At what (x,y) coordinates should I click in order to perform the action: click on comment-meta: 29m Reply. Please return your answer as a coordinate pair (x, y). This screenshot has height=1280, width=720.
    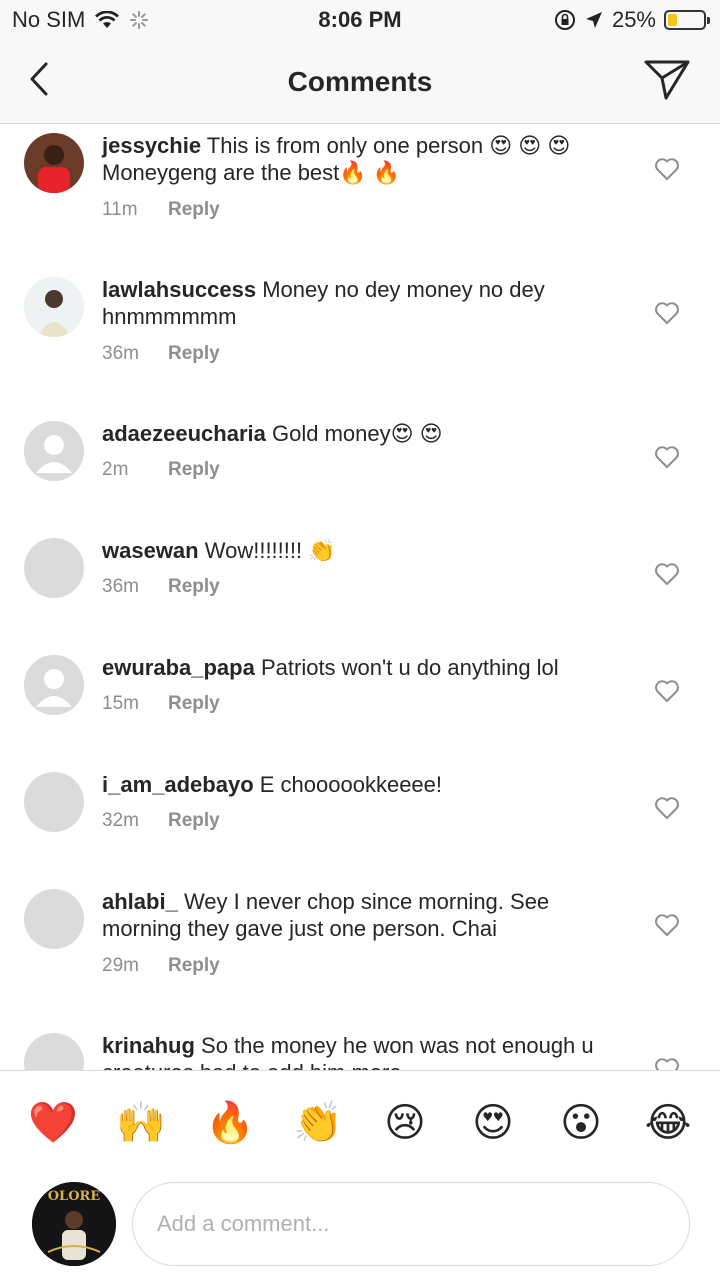
    Looking at the image, I should click on (161, 966).